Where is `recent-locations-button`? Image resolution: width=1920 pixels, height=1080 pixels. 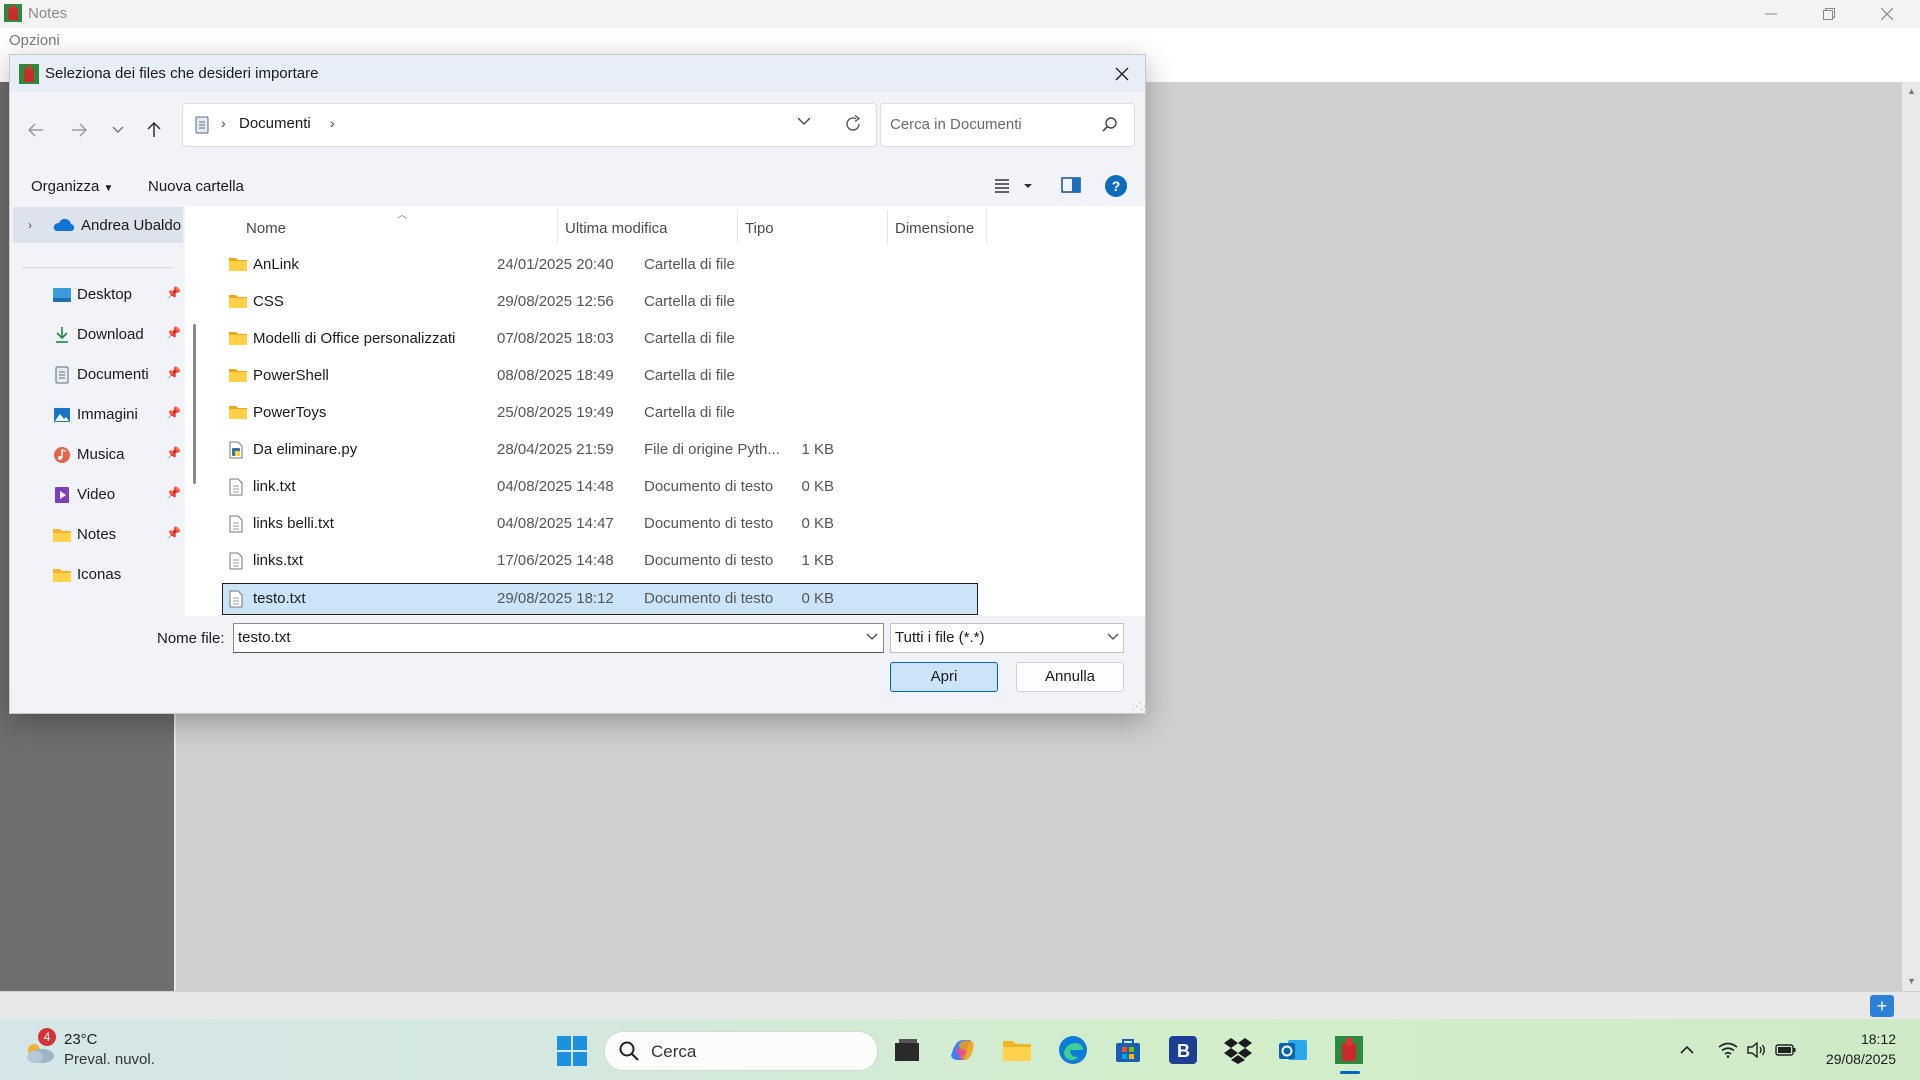
recent-locations-button is located at coordinates (118, 130).